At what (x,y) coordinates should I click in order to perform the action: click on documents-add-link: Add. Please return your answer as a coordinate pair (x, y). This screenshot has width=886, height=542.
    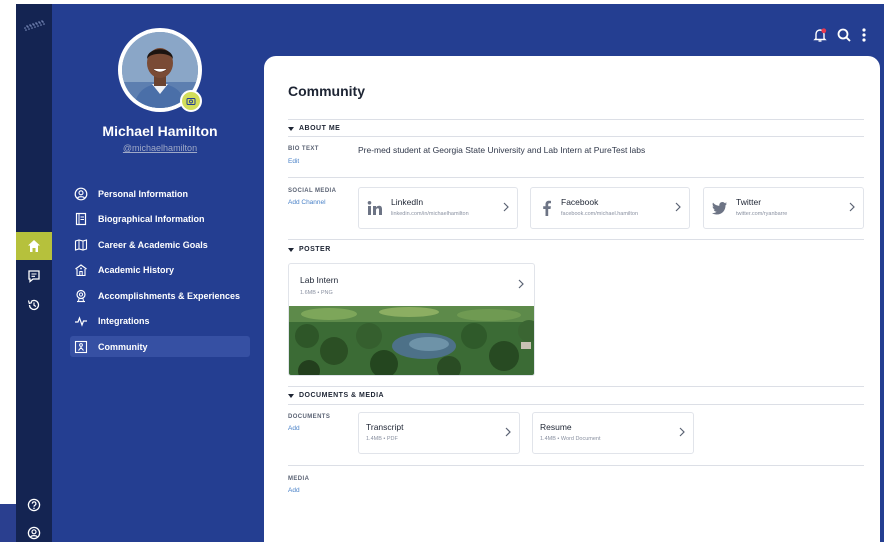
    Looking at the image, I should click on (294, 428).